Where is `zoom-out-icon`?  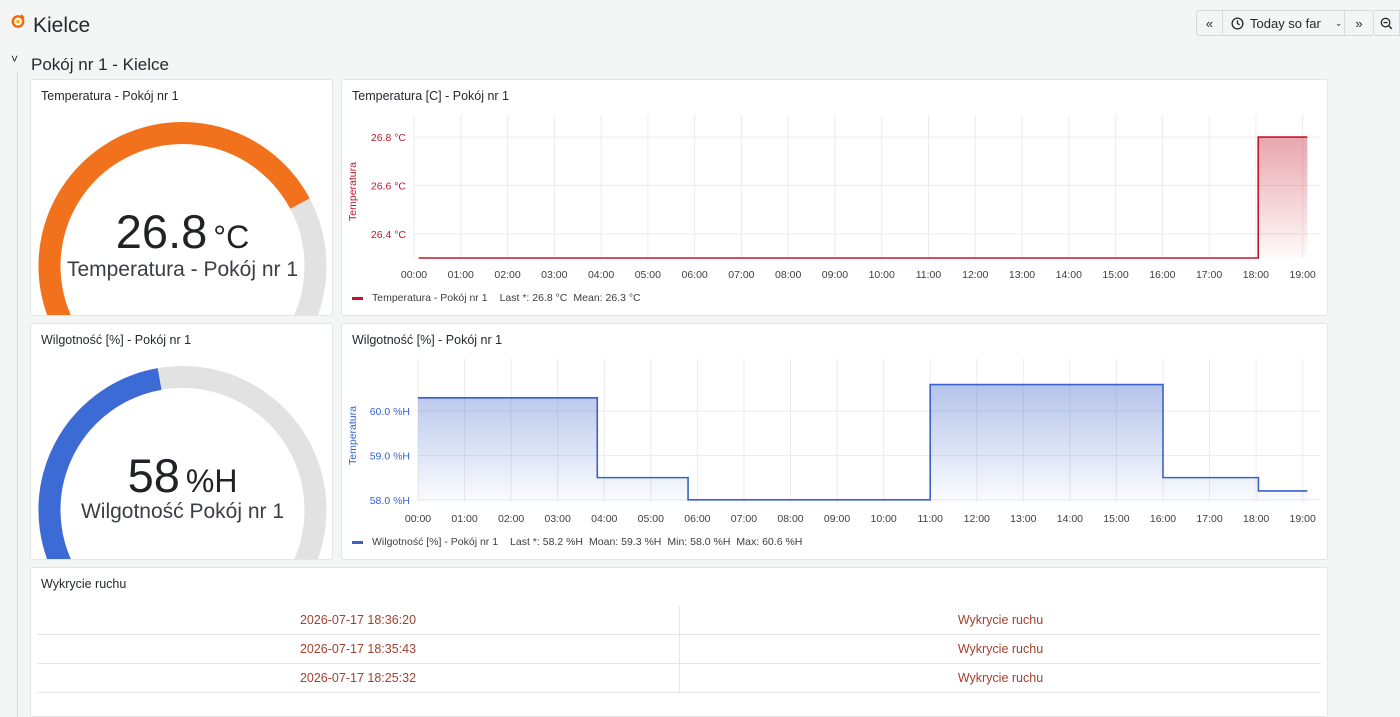
zoom-out-icon is located at coordinates (1386, 23).